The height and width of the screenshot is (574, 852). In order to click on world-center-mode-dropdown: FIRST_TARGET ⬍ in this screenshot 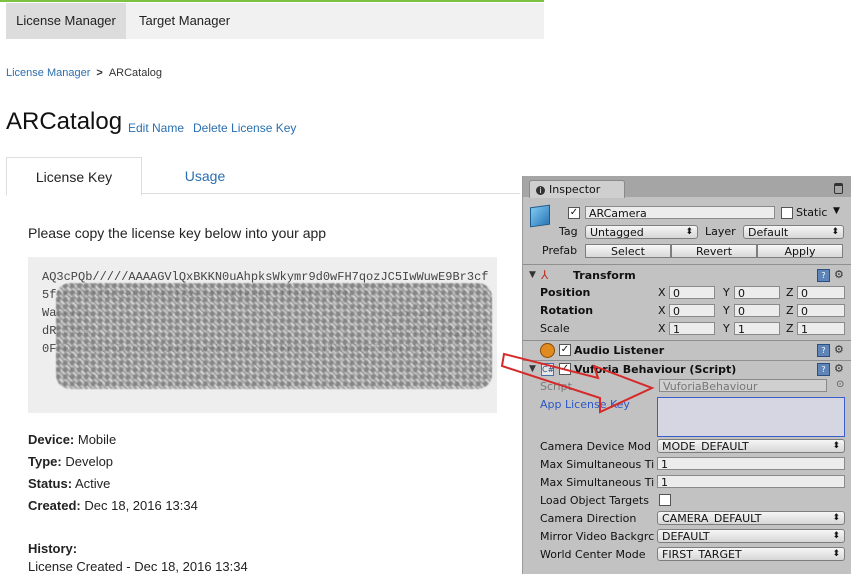, I will do `click(751, 554)`.